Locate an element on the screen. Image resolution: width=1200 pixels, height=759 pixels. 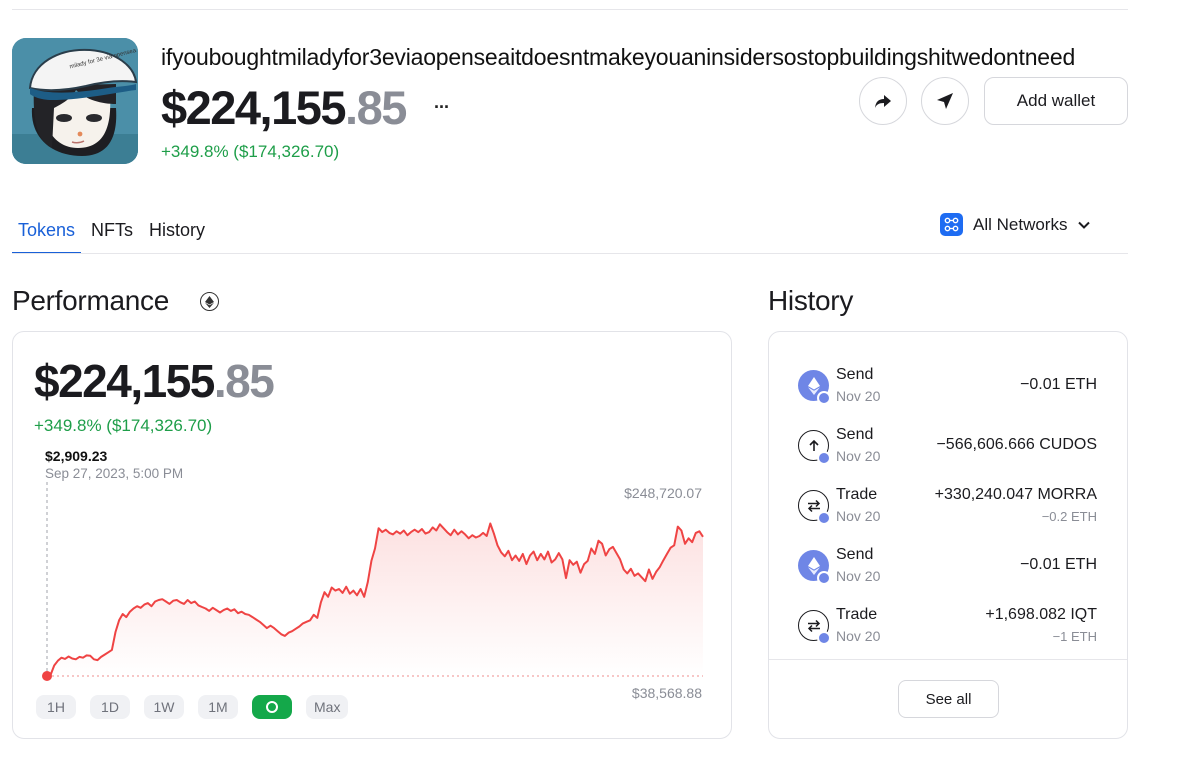
tooltip-date: Sep 27, 2023, 5:00 PM is located at coordinates (114, 473).